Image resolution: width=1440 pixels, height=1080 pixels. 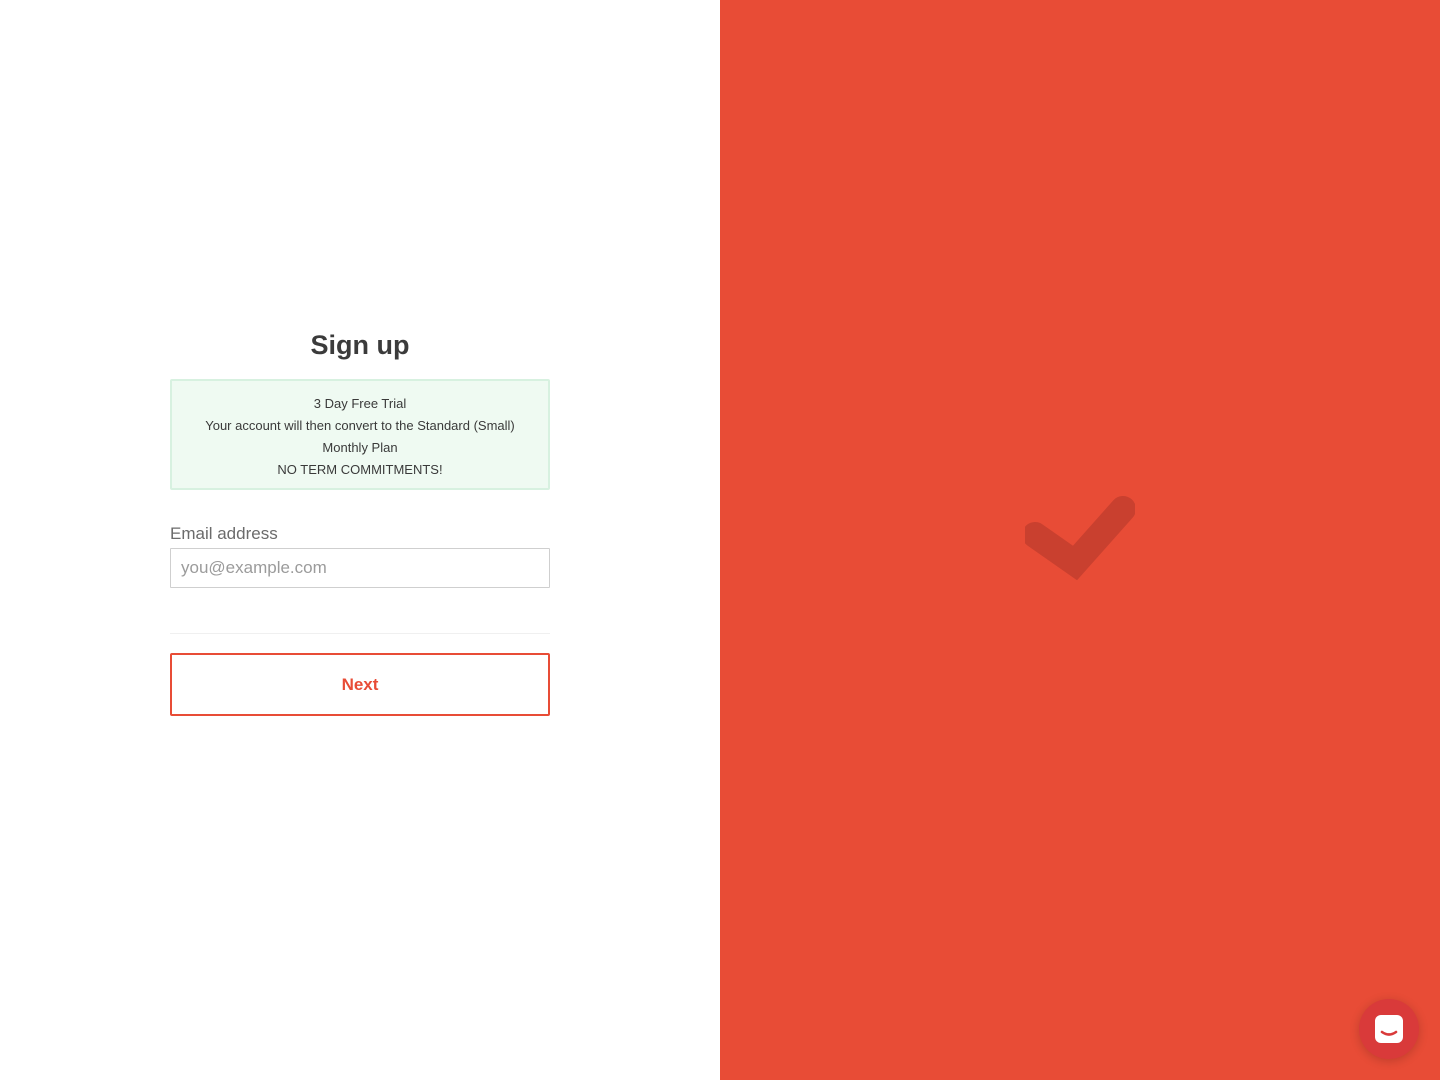 What do you see at coordinates (360, 345) in the screenshot?
I see `page-title: Sign up` at bounding box center [360, 345].